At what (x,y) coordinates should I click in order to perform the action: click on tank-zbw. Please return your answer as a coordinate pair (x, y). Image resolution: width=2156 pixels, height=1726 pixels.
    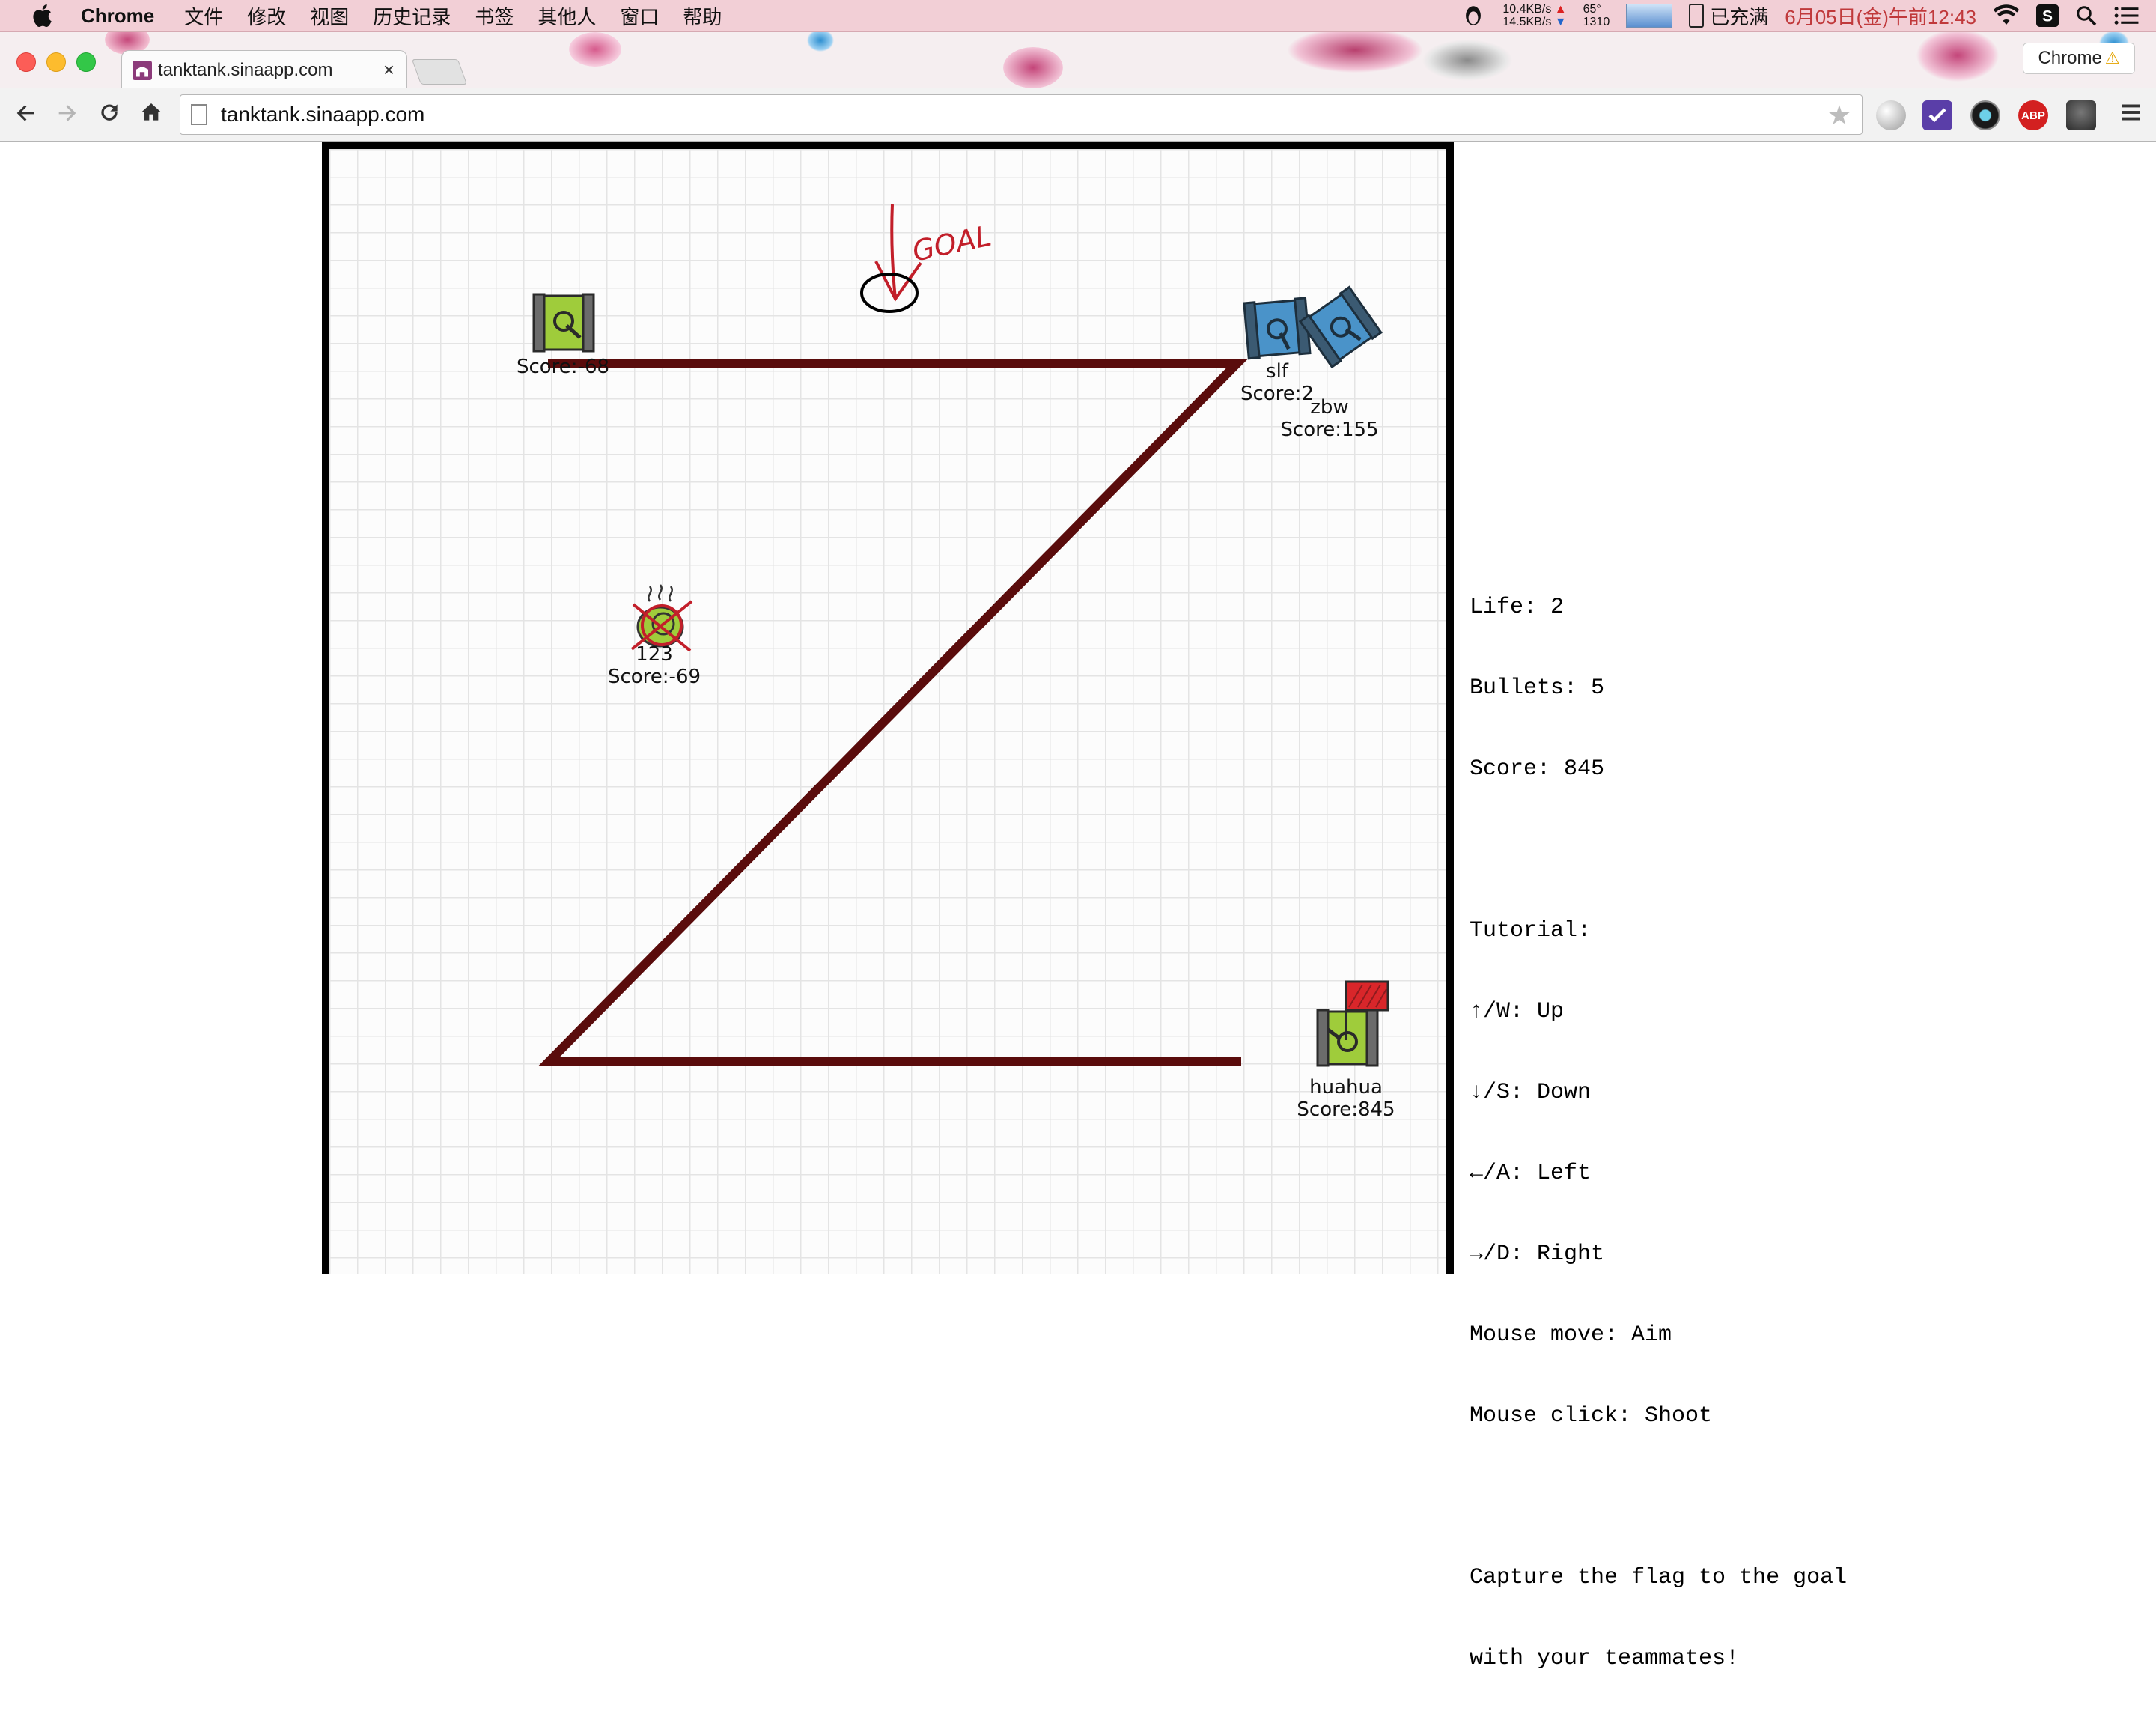
    Looking at the image, I should click on (1340, 327).